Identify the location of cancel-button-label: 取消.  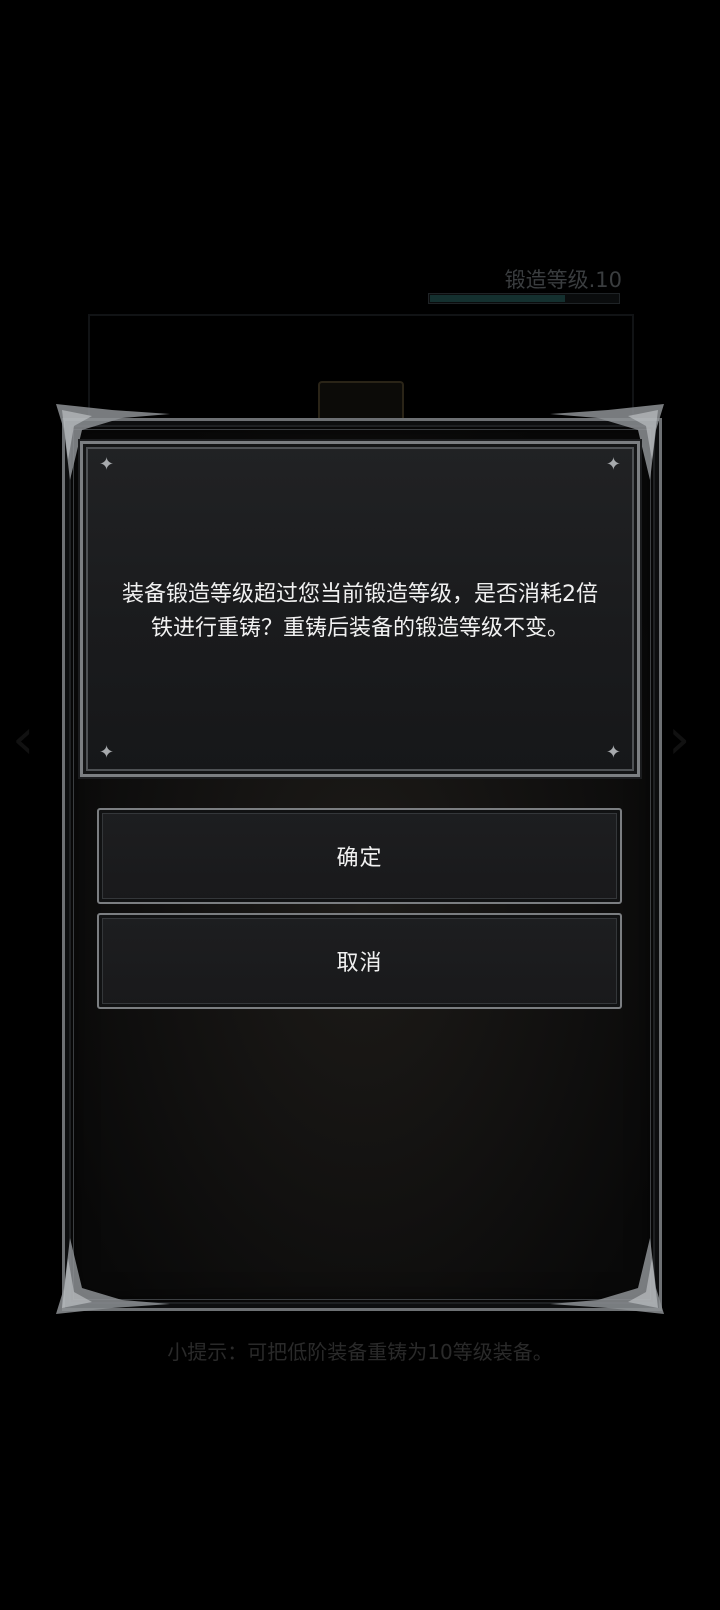
(359, 963).